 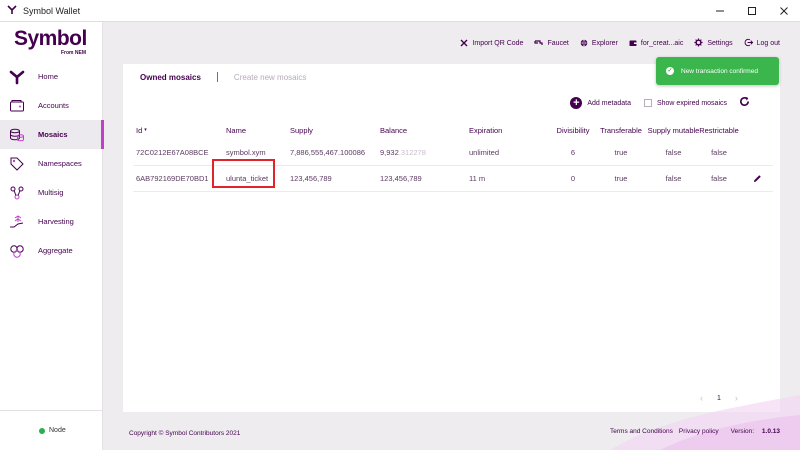 What do you see at coordinates (328, 152) in the screenshot?
I see `mosaic-supply: 7,886,555,467.100086` at bounding box center [328, 152].